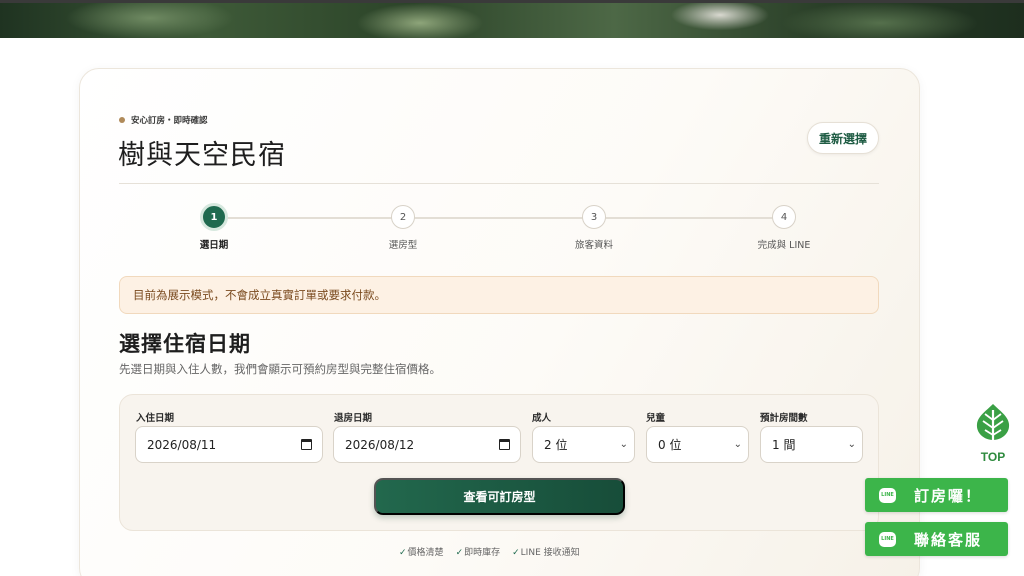  What do you see at coordinates (784, 217) in the screenshot?
I see `step-4-indicator: 4` at bounding box center [784, 217].